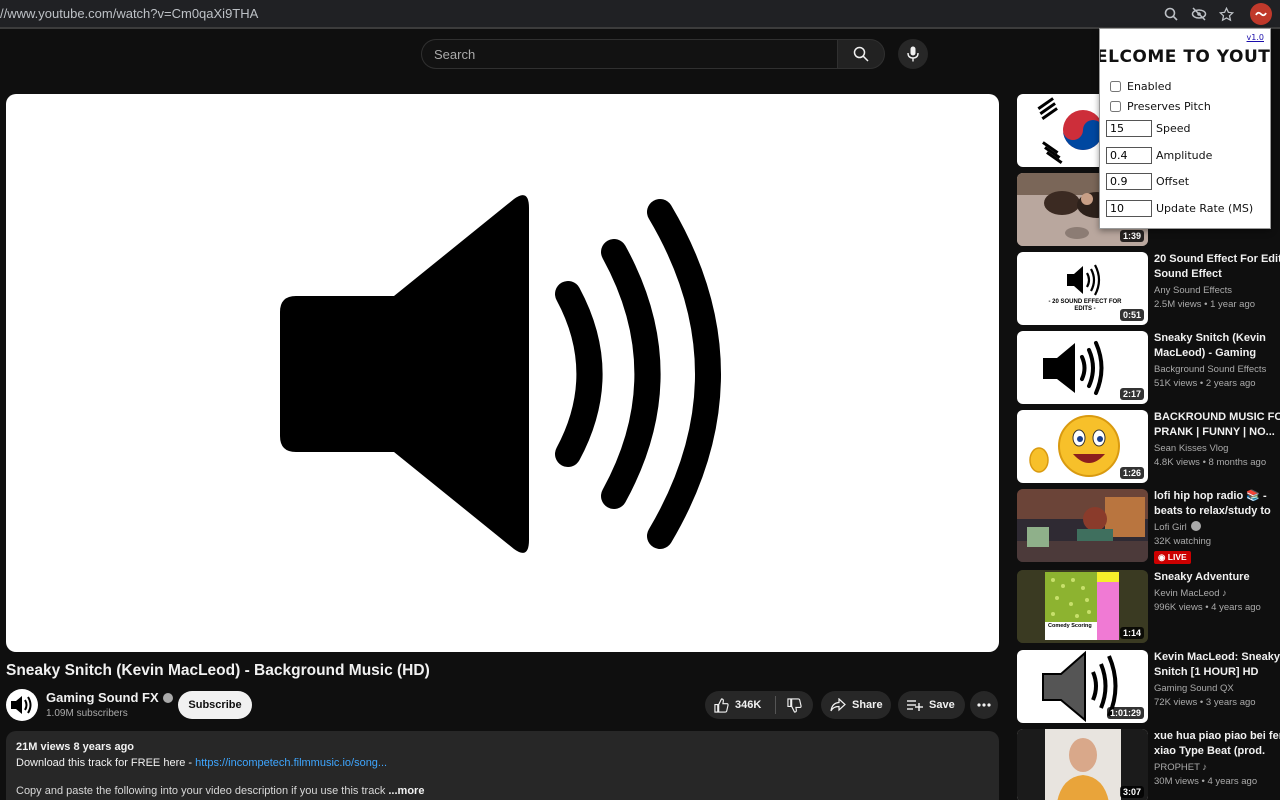  I want to click on more-actions-button, so click(984, 705).